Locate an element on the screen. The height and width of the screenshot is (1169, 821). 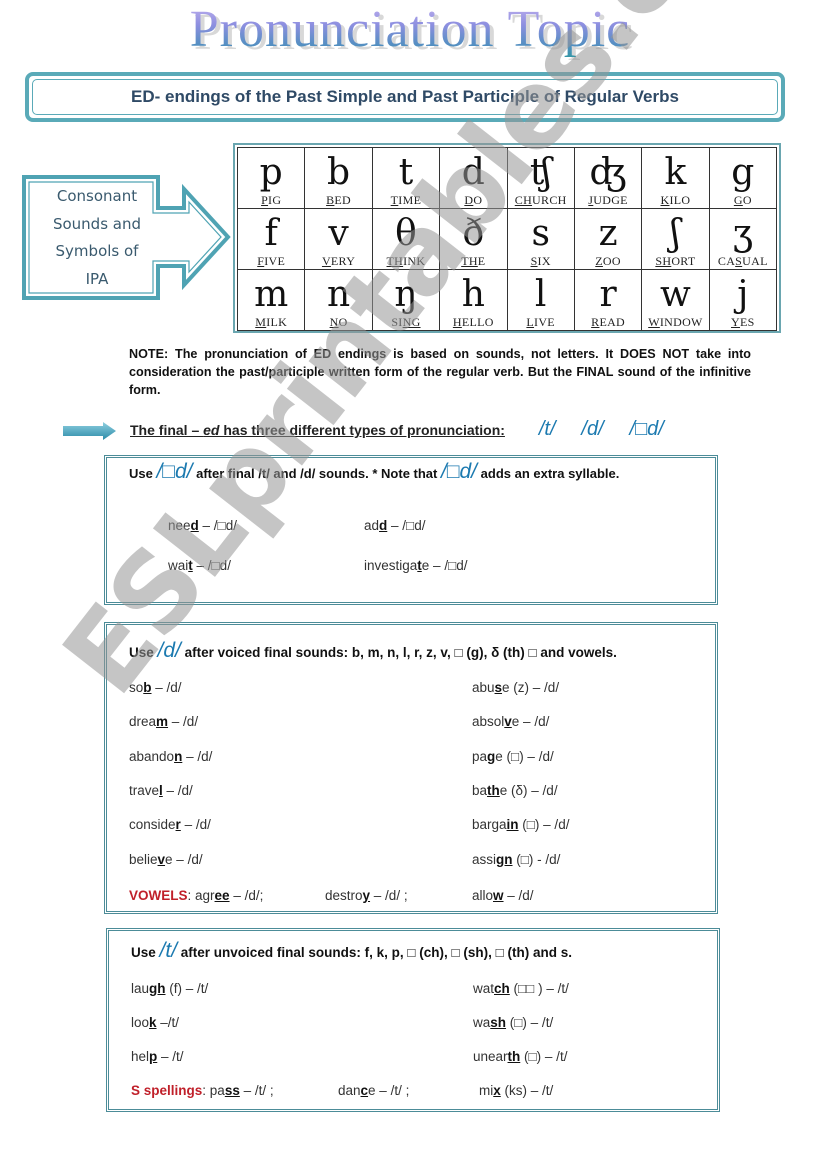
word-ending: d is located at coordinates (194, 525).